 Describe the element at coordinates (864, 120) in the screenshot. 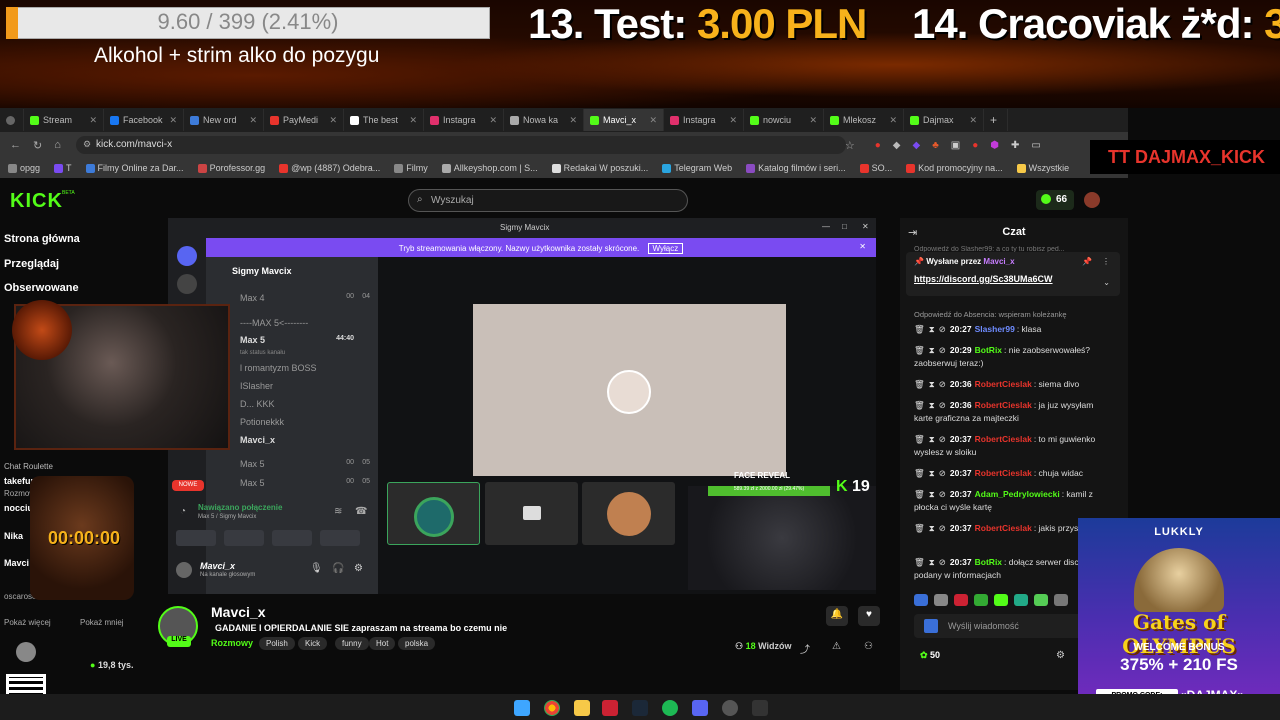

I see `browser-tab: Mlekosz ✕` at that location.